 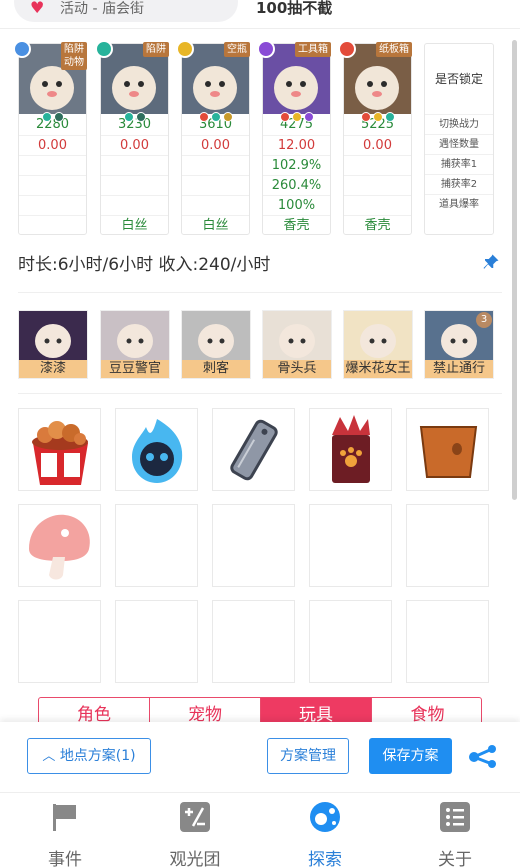 I want to click on location-plan-button: ︿ 地点方案(1), so click(x=89, y=756).